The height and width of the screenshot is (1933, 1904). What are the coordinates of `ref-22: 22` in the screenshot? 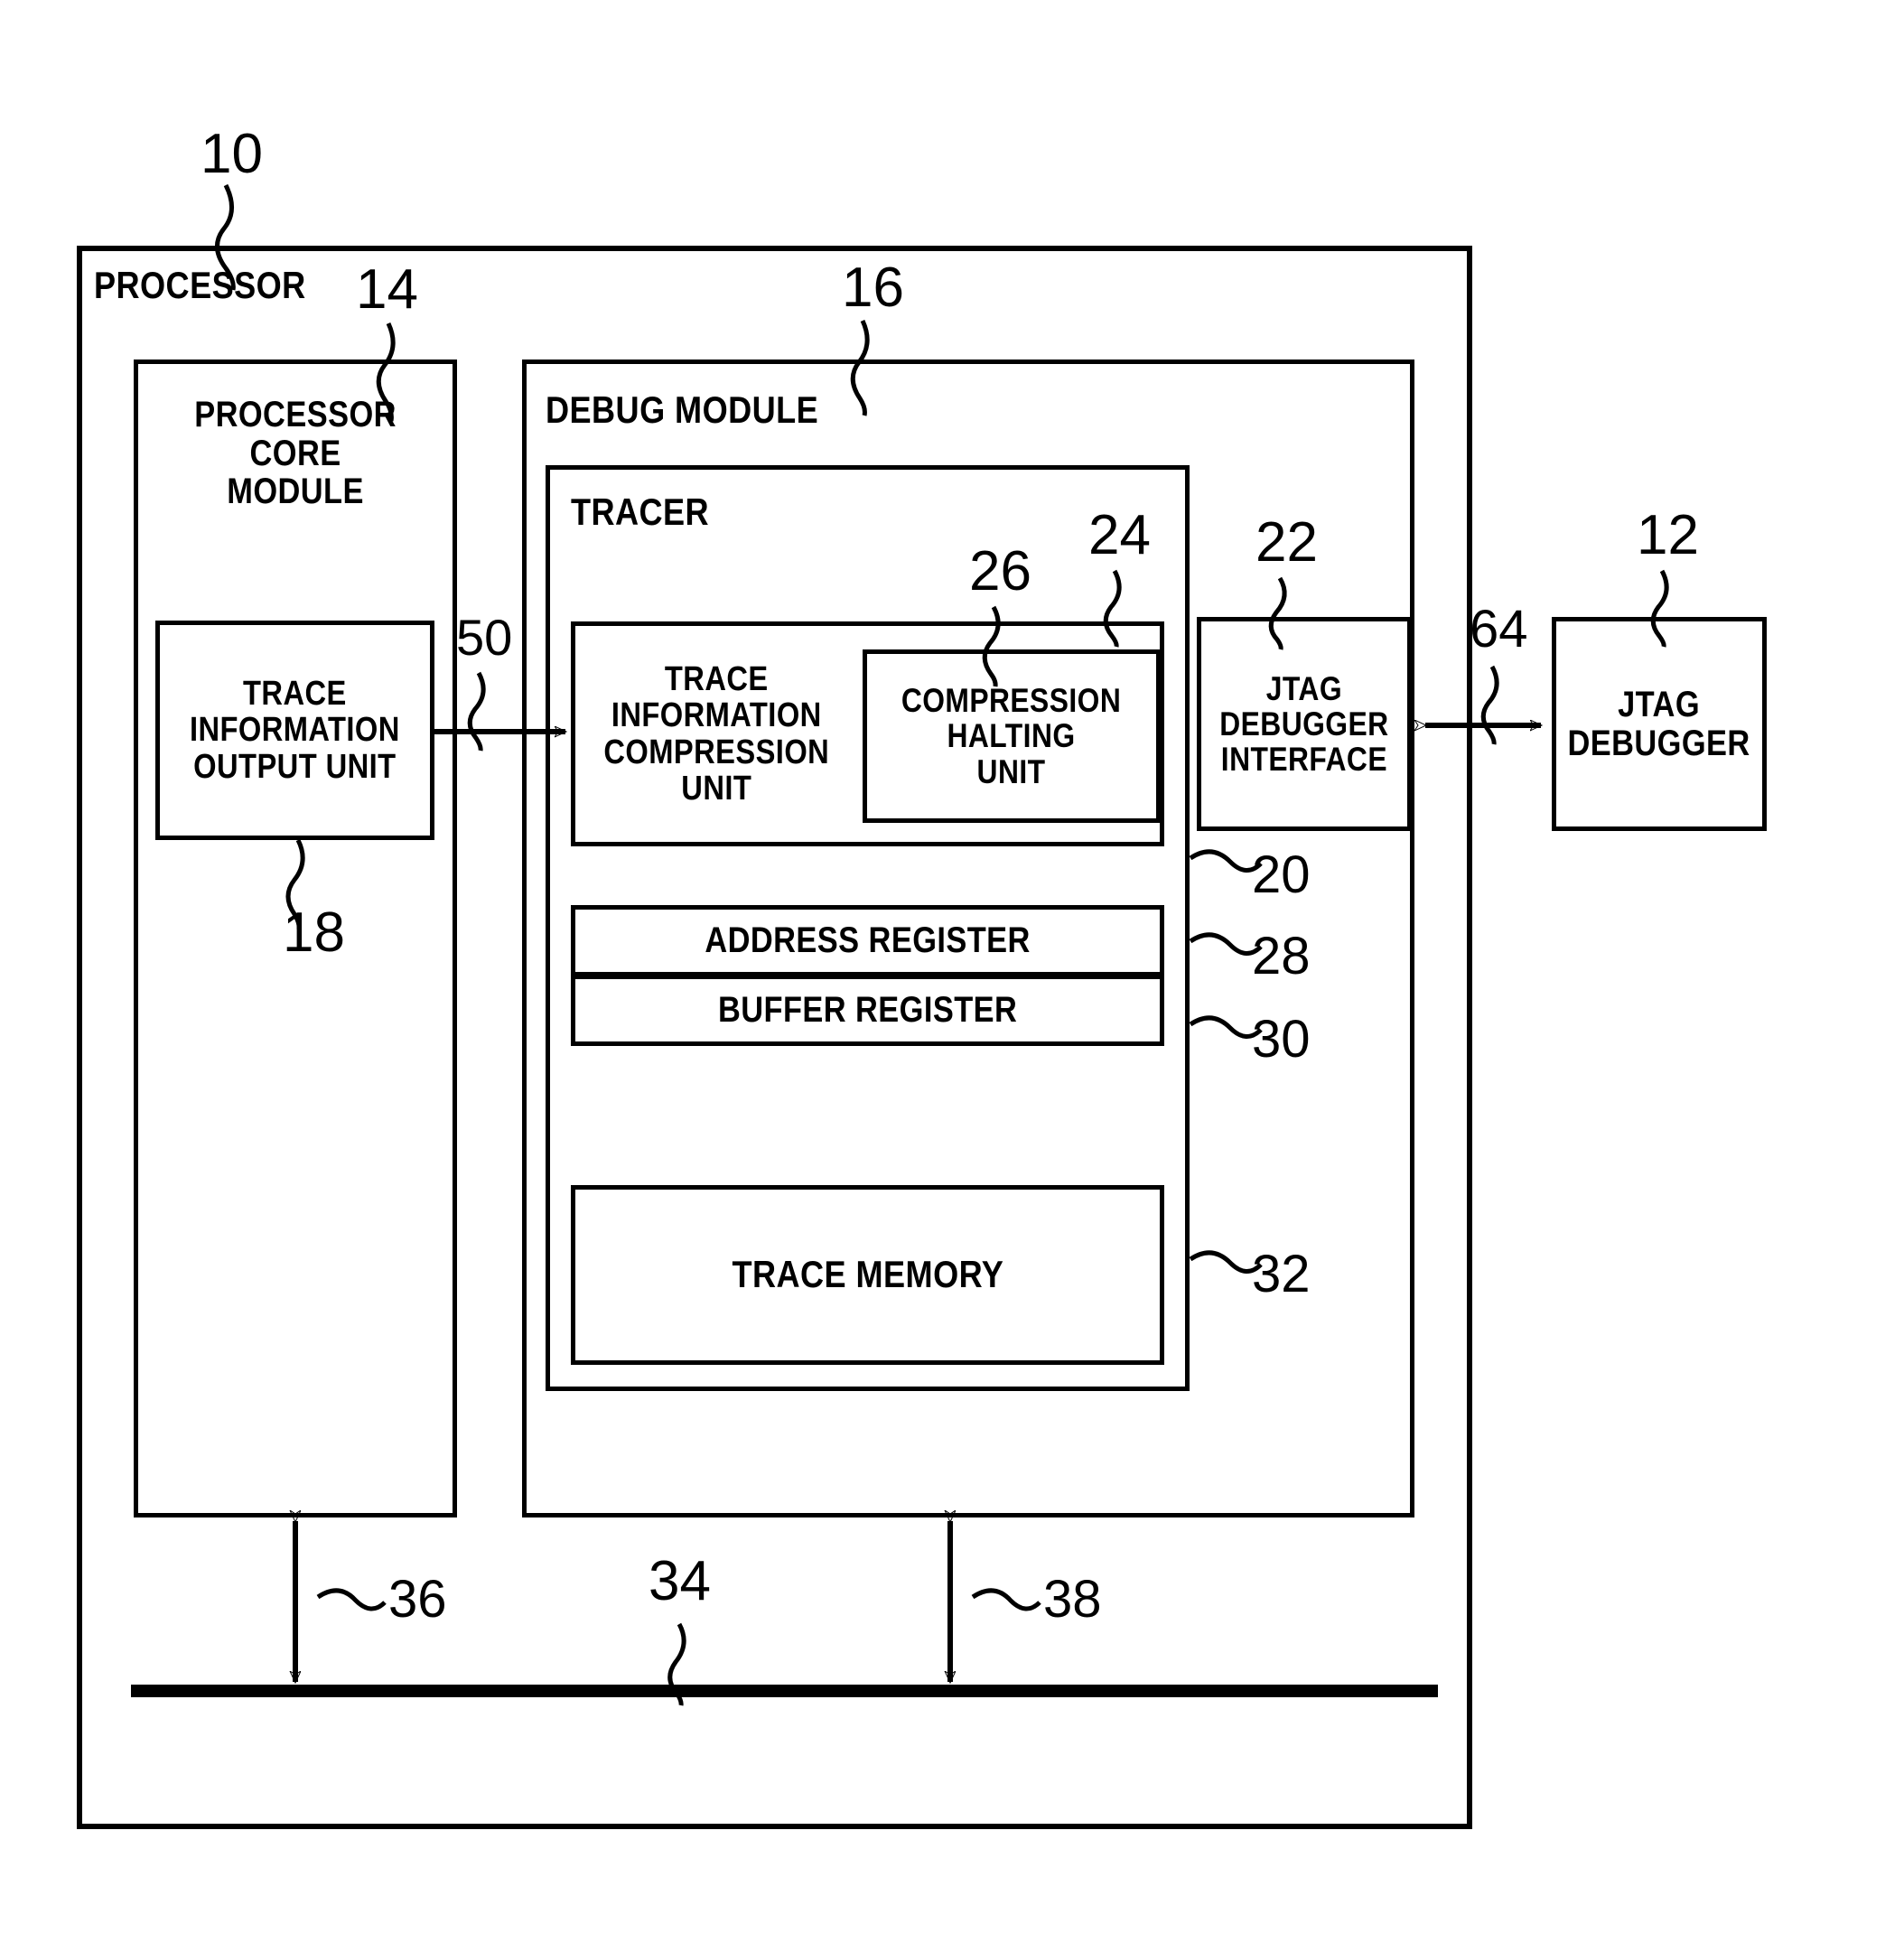 It's located at (1286, 542).